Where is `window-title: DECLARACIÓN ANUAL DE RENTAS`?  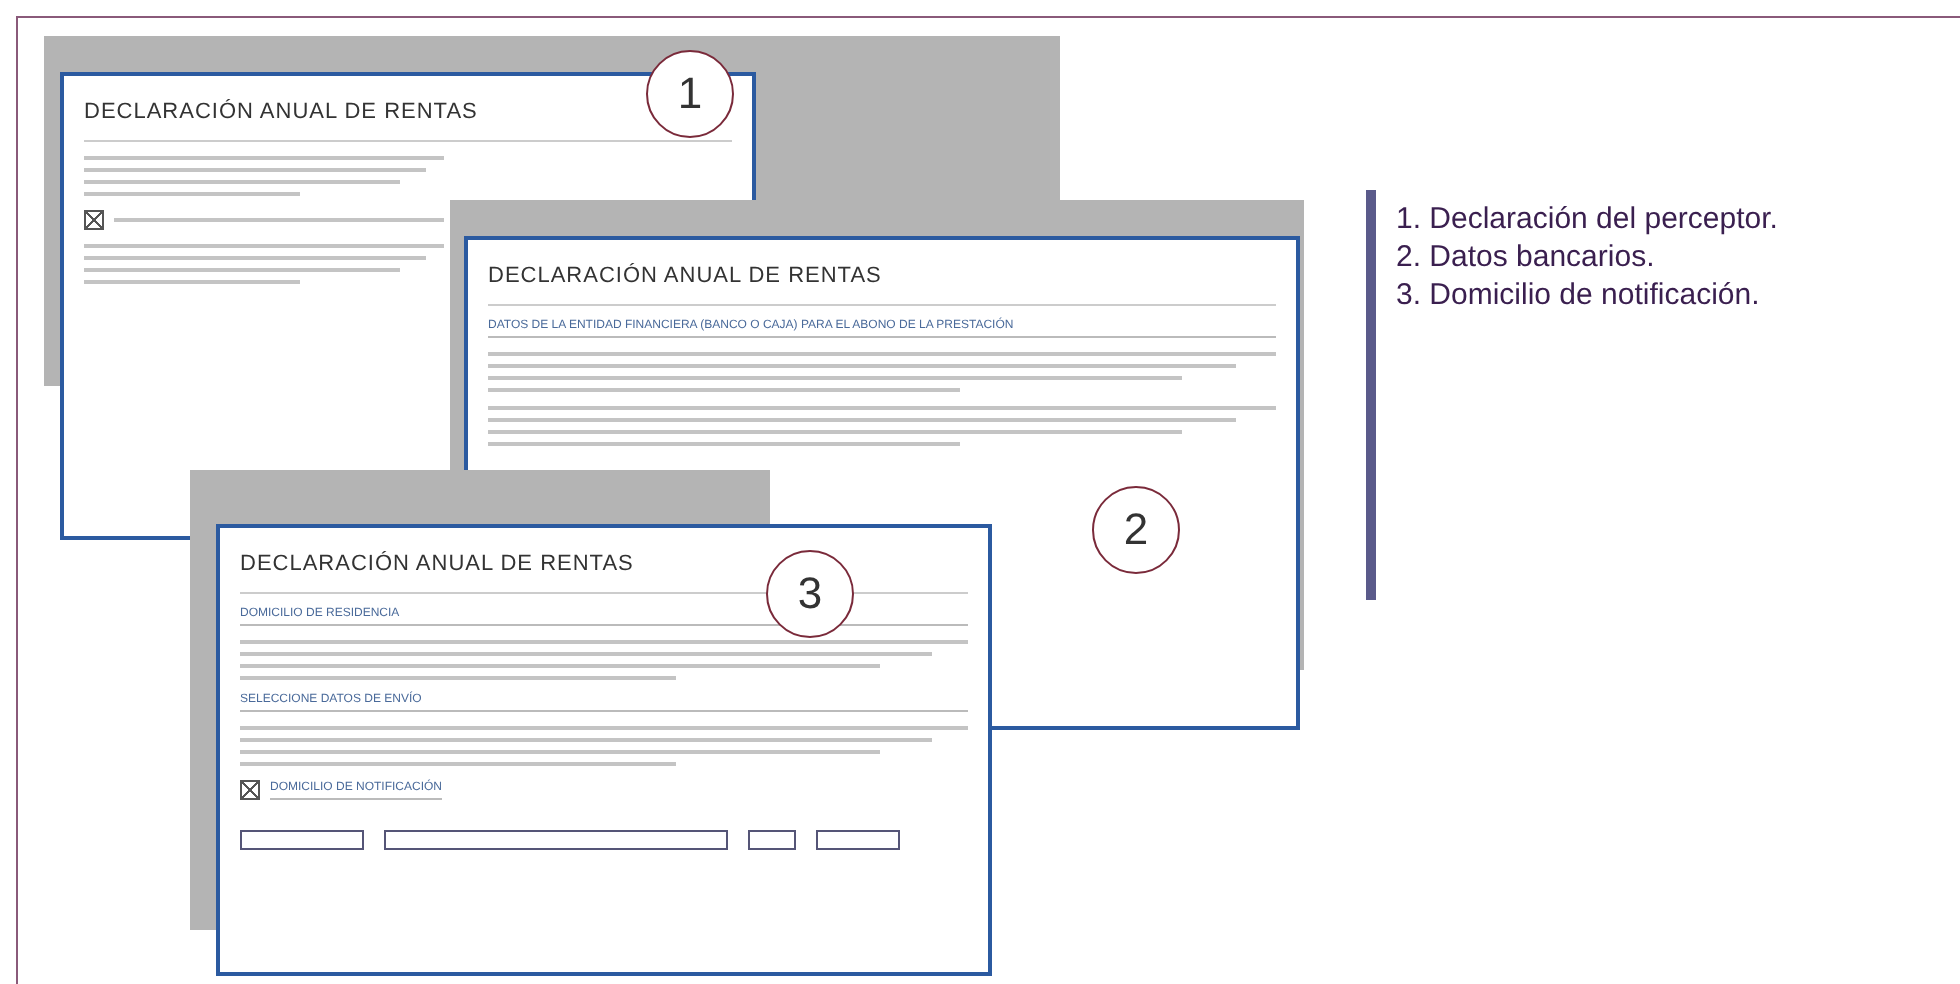
window-title: DECLARACIÓN ANUAL DE RENTAS is located at coordinates (882, 281).